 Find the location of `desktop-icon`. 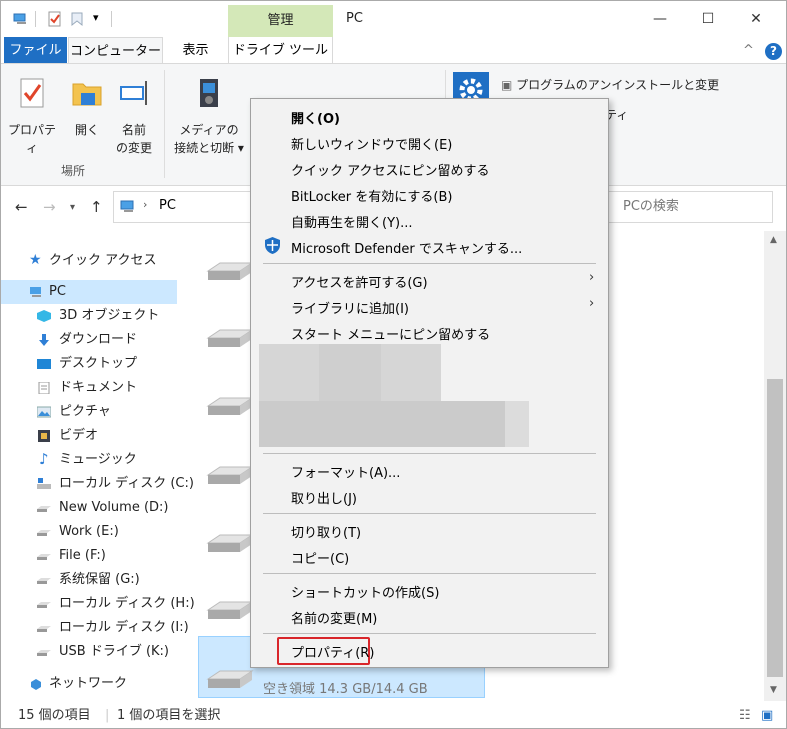

desktop-icon is located at coordinates (44, 364).